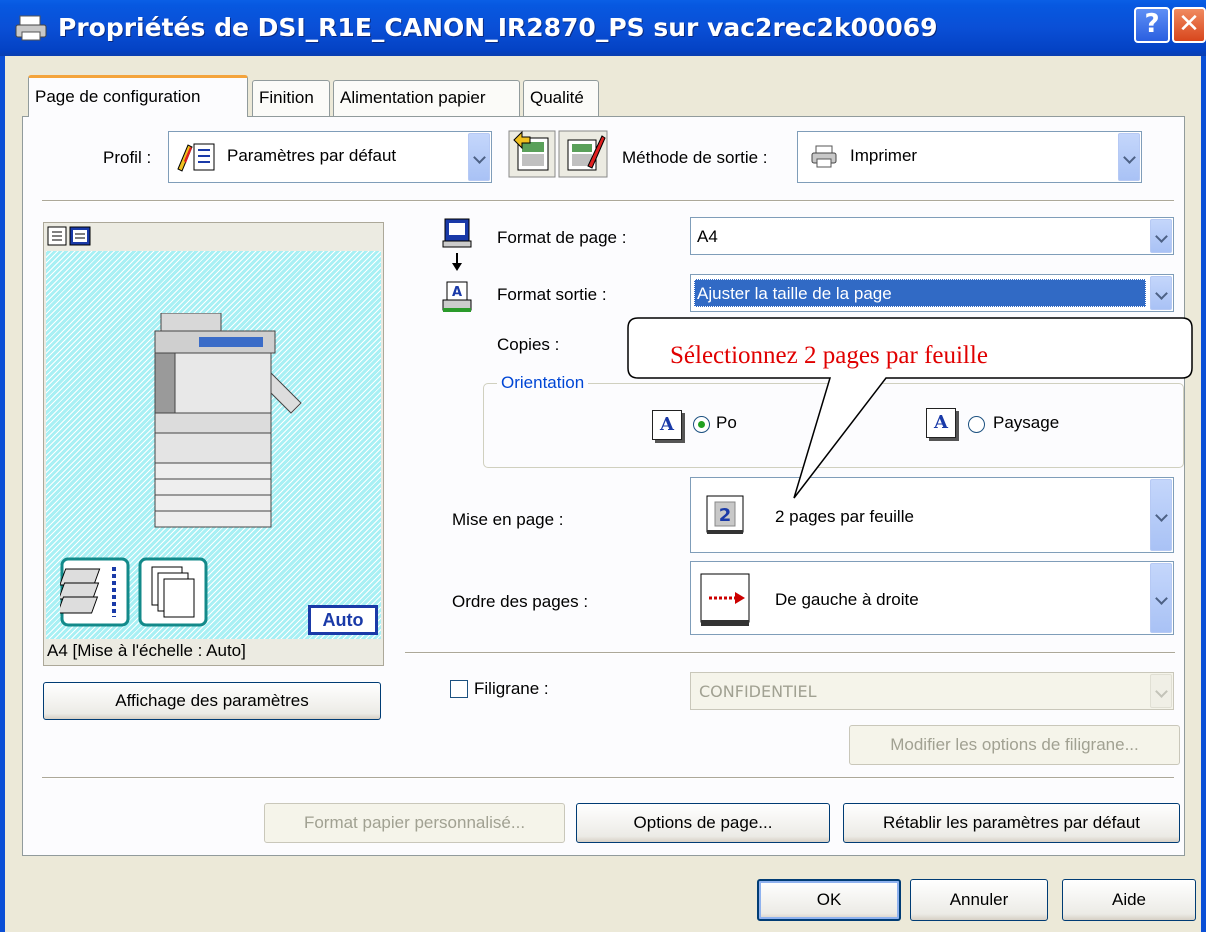 The image size is (1206, 932). What do you see at coordinates (1011, 823) in the screenshot?
I see `restore-defaults-button: Rétablir les paramètres par défaut` at bounding box center [1011, 823].